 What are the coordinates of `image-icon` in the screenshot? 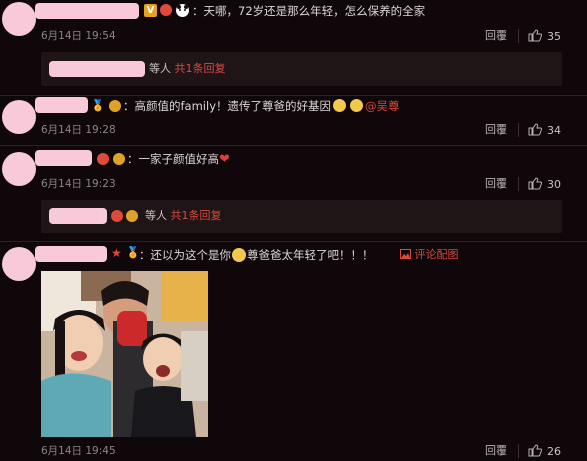 It's located at (405, 254).